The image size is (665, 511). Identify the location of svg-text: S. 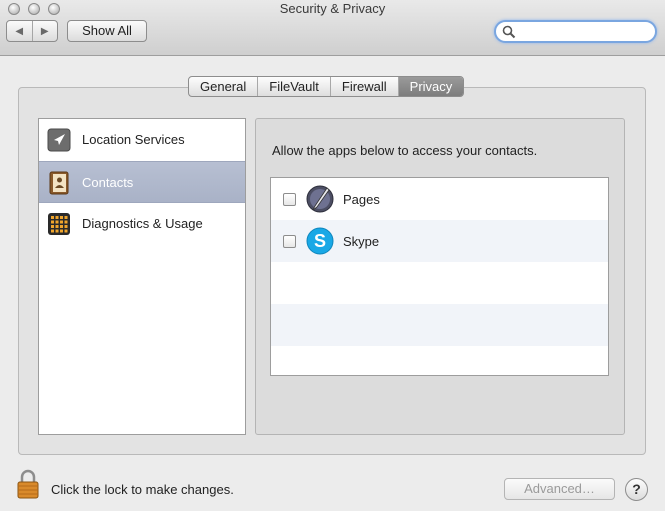
(320, 241).